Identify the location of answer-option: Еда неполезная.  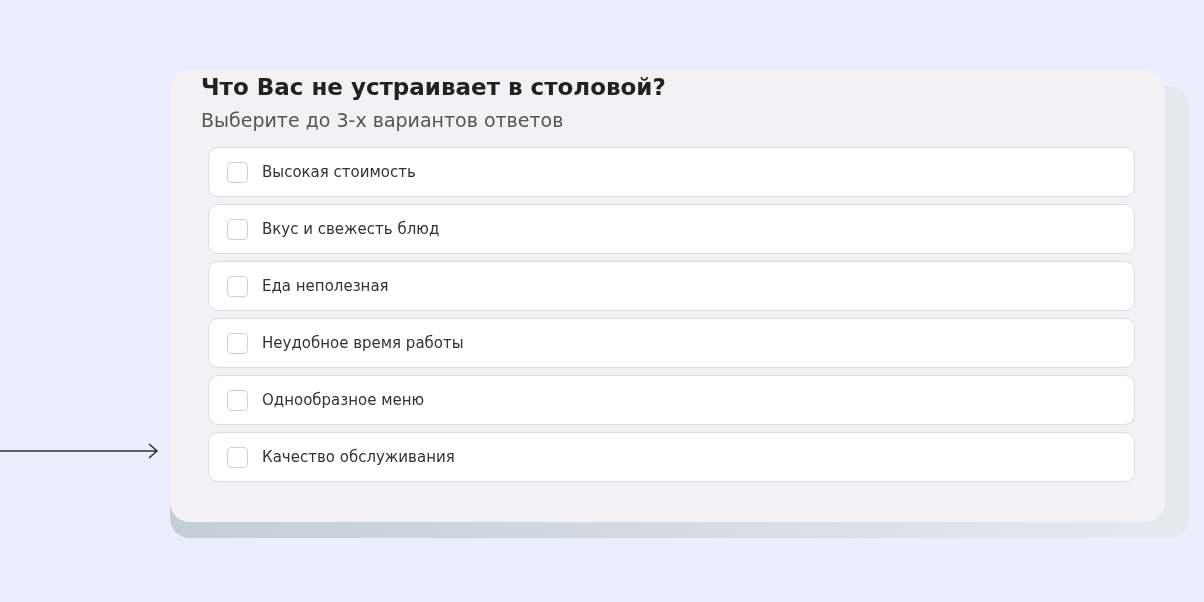
(671, 286).